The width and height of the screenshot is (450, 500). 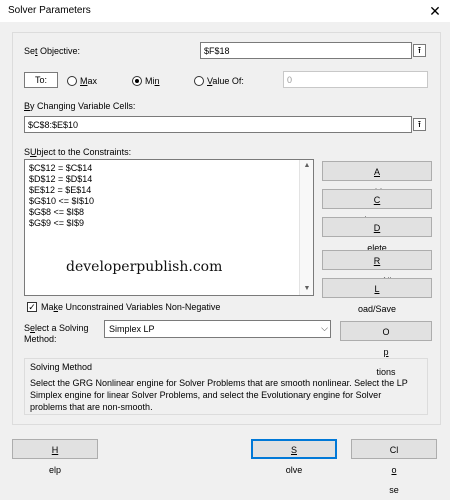 I want to click on max-label: Max, so click(x=88, y=81).